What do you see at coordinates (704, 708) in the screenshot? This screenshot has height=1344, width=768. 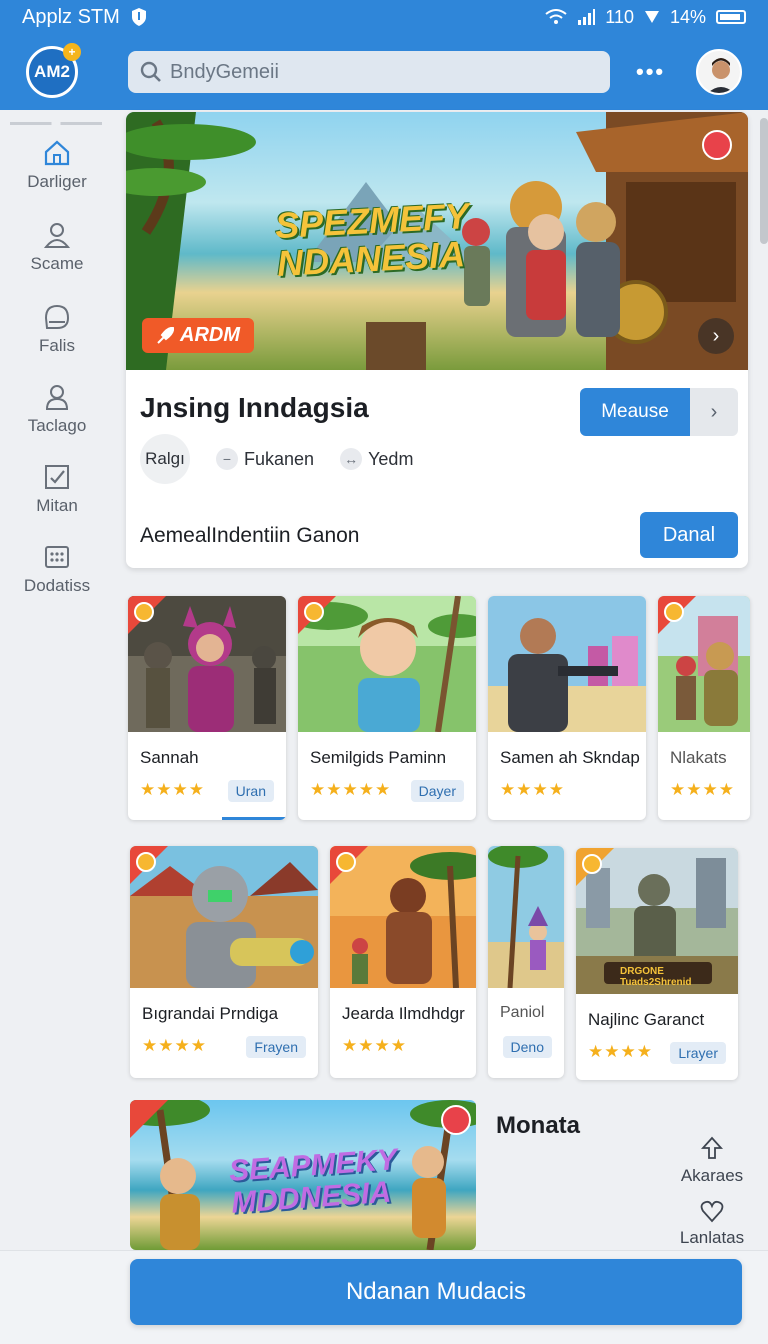 I see `game-card: Nlakats ★★★★` at bounding box center [704, 708].